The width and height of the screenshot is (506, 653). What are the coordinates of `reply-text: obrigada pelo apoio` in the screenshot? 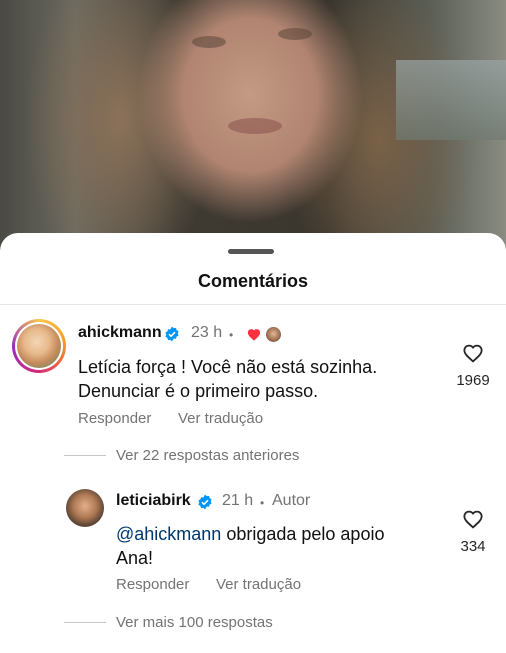 It's located at (303, 534).